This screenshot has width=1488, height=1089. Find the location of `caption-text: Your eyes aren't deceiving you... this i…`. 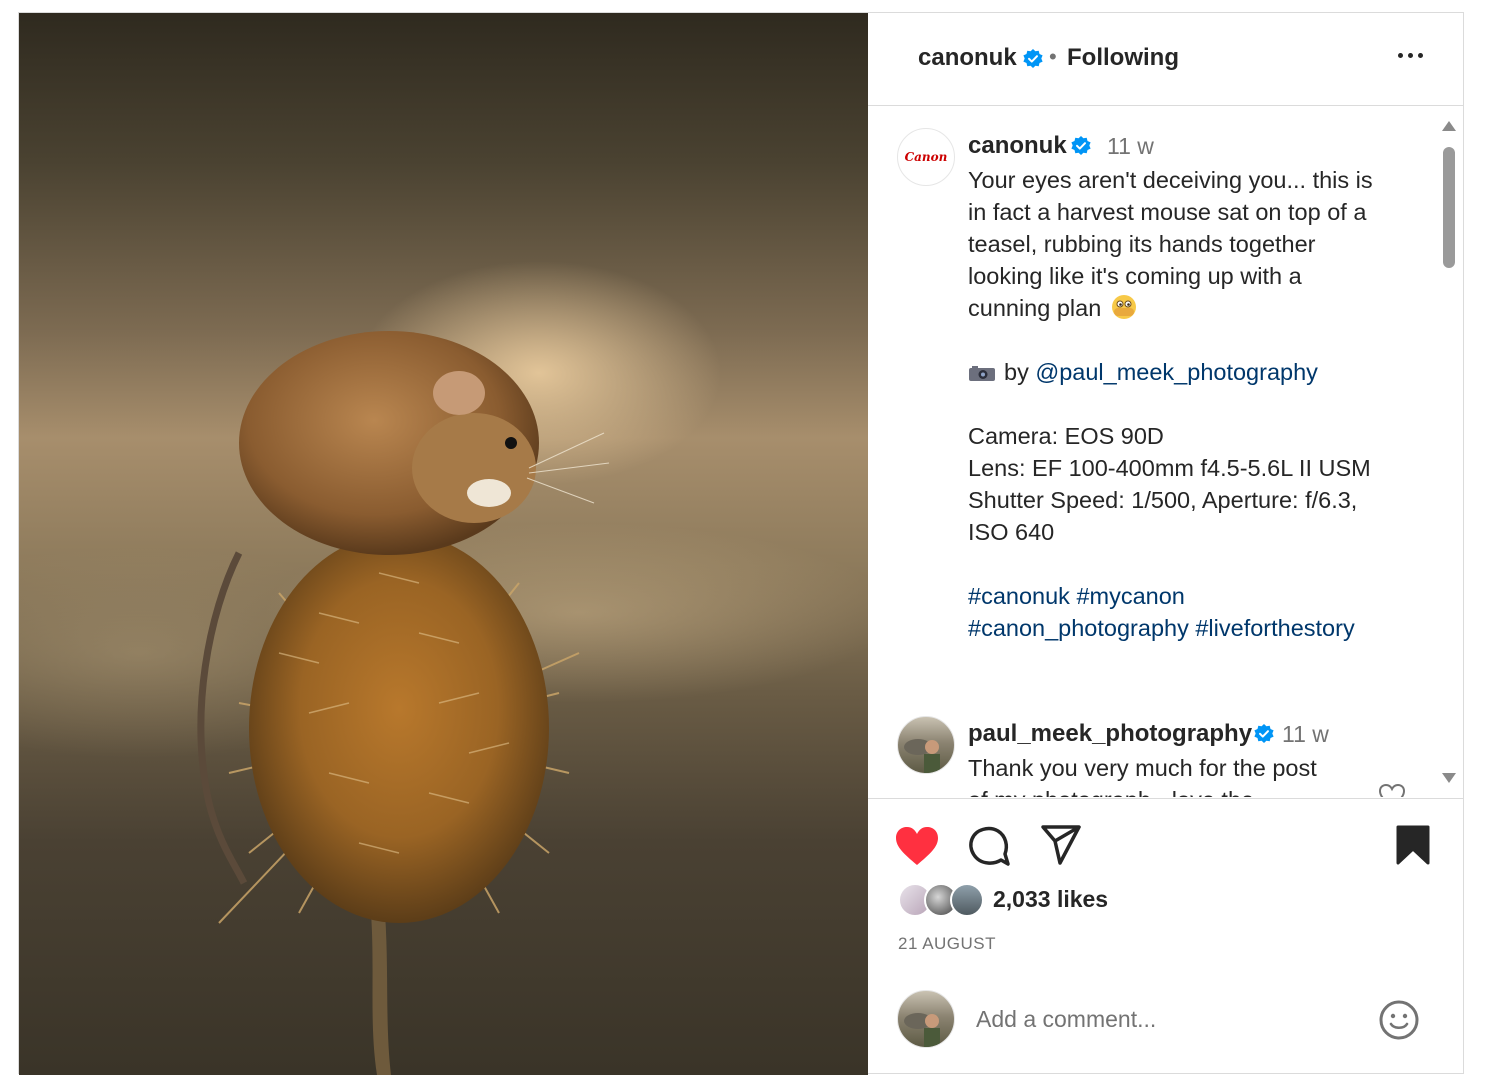

caption-text: Your eyes aren't deceiving you... this i… is located at coordinates (1183, 404).